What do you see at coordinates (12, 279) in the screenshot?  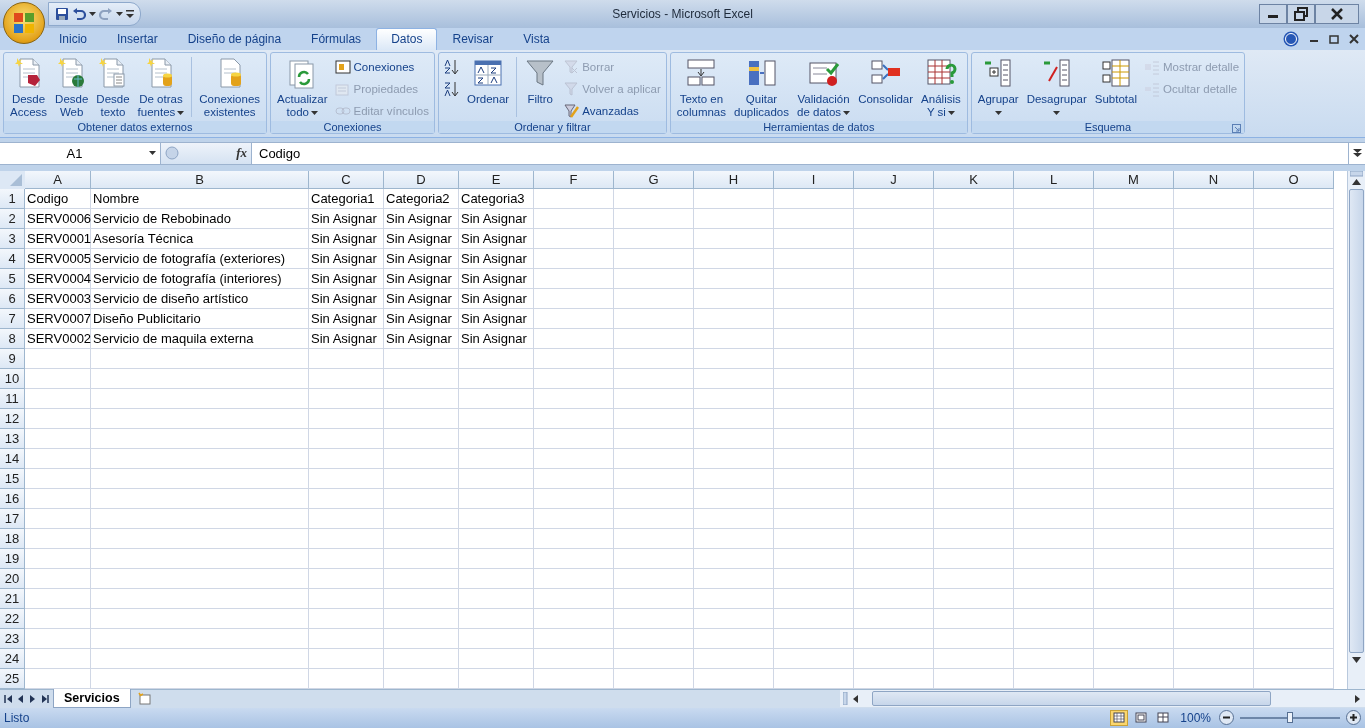 I see `row-header: 5` at bounding box center [12, 279].